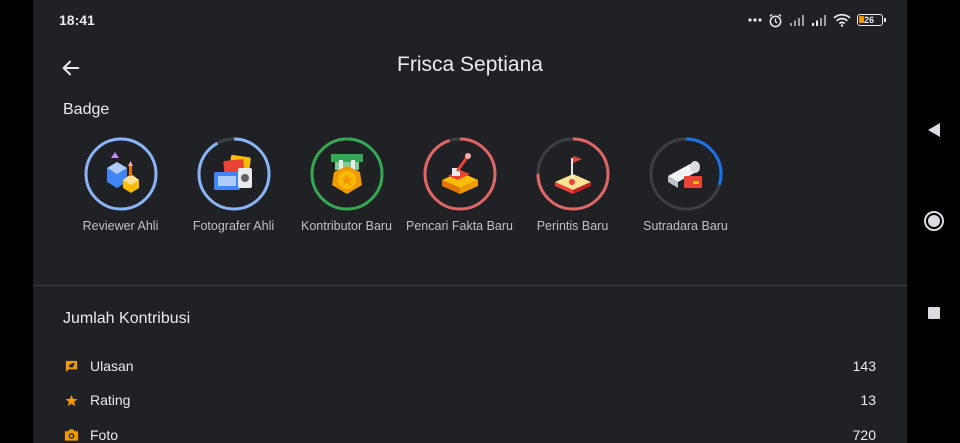 The height and width of the screenshot is (443, 960). What do you see at coordinates (120, 226) in the screenshot?
I see `badge-label: Reviewer Ahli` at bounding box center [120, 226].